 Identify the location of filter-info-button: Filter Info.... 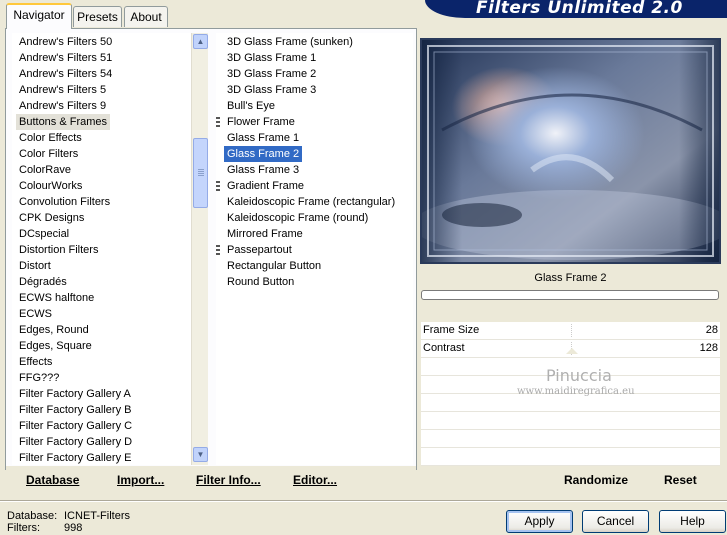
(228, 480).